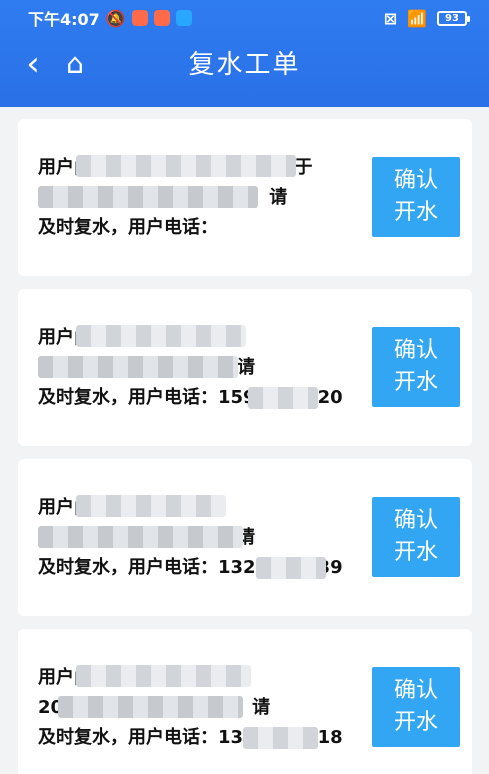  What do you see at coordinates (163, 676) in the screenshot?
I see `privacy-mask-4a` at bounding box center [163, 676].